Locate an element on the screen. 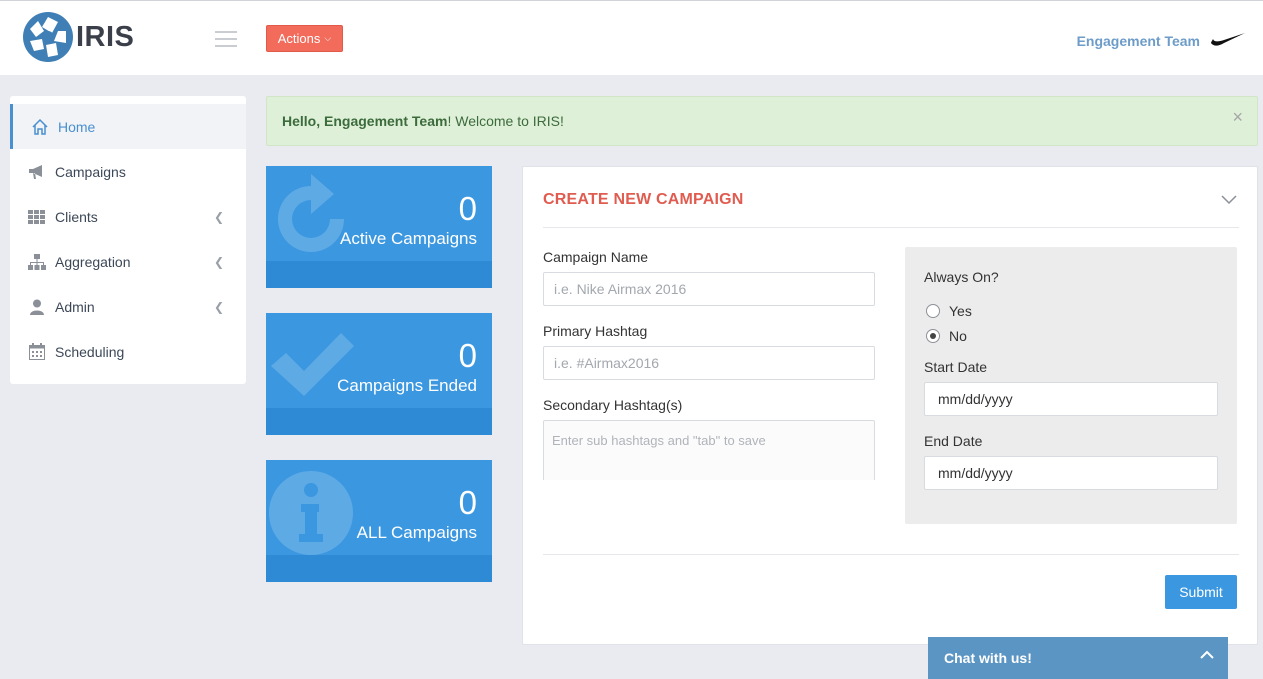 The height and width of the screenshot is (679, 1263). chevron-up-icon is located at coordinates (1207, 655).